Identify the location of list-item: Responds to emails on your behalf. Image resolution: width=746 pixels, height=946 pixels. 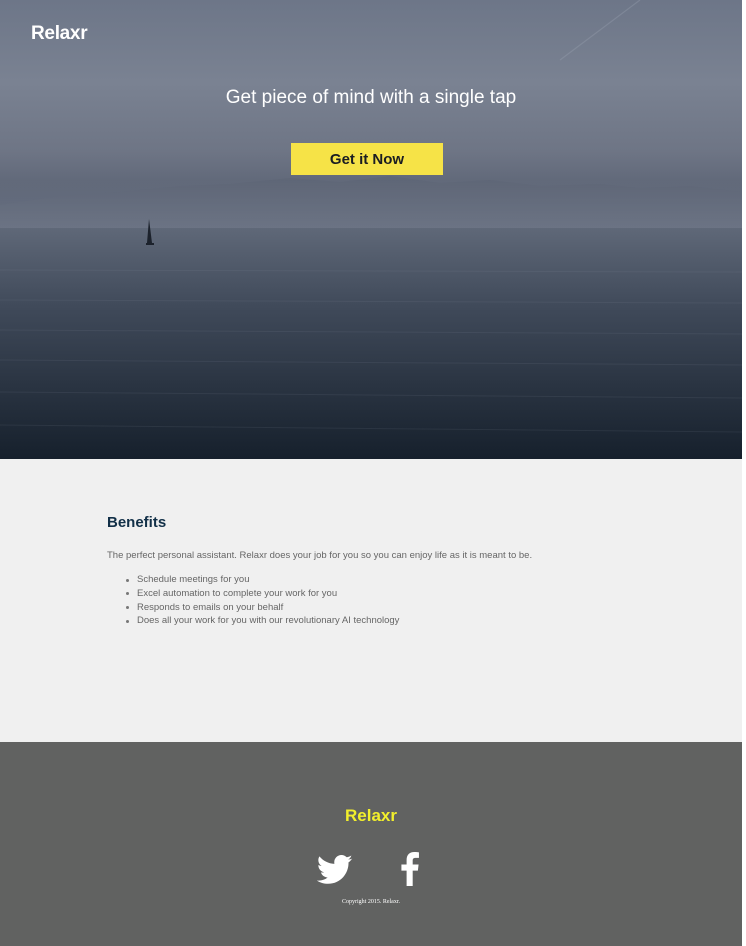
(262, 608).